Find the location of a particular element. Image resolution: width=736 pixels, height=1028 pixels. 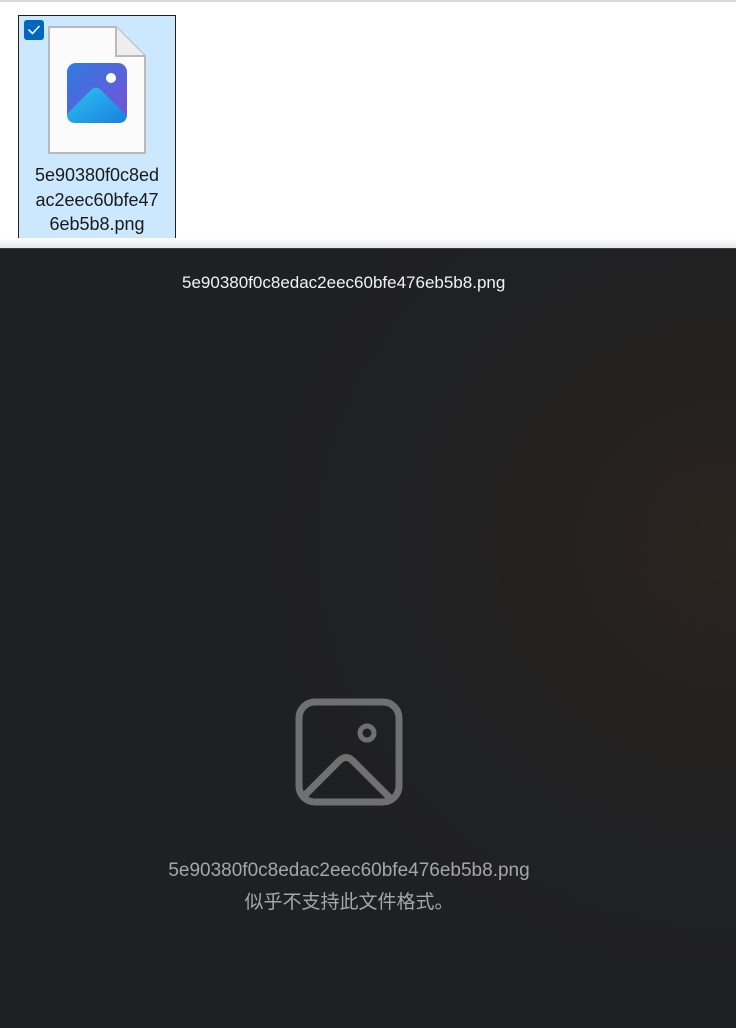

file-item: 5e90380f0c8ed ac2eec60bfe47 6eb5b8.png is located at coordinates (97, 127).